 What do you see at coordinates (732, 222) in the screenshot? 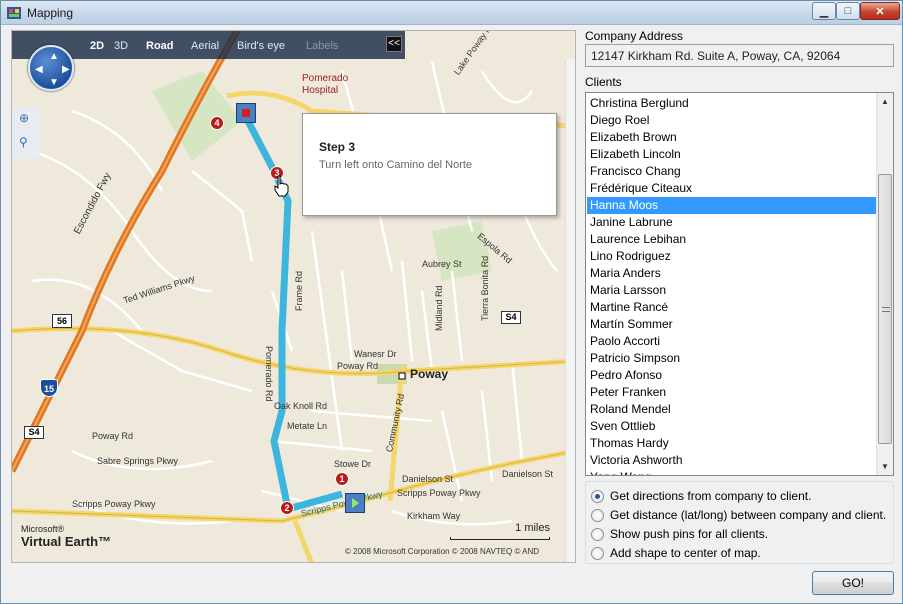
I see `client-list-item: Janine Labrune` at bounding box center [732, 222].